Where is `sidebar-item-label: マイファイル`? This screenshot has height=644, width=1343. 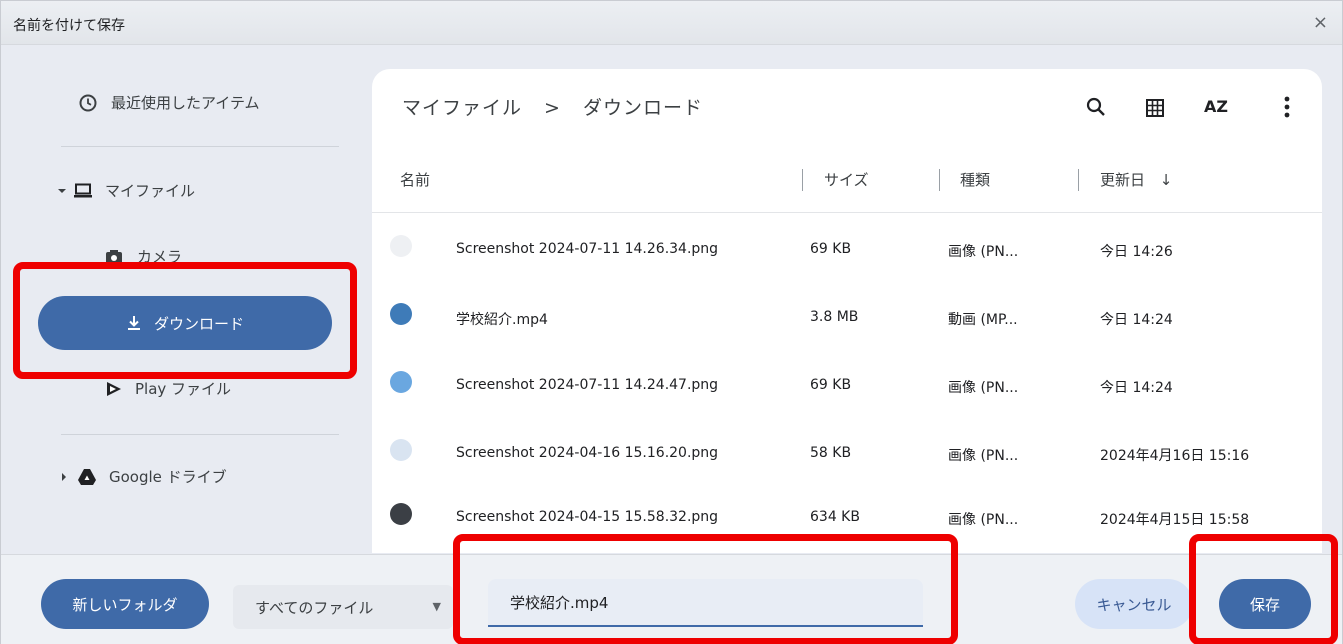 sidebar-item-label: マイファイル is located at coordinates (150, 191).